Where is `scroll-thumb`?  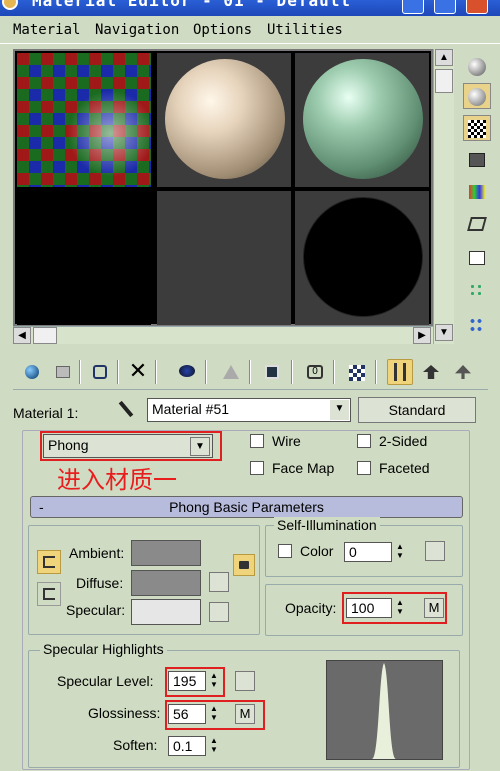 scroll-thumb is located at coordinates (444, 81).